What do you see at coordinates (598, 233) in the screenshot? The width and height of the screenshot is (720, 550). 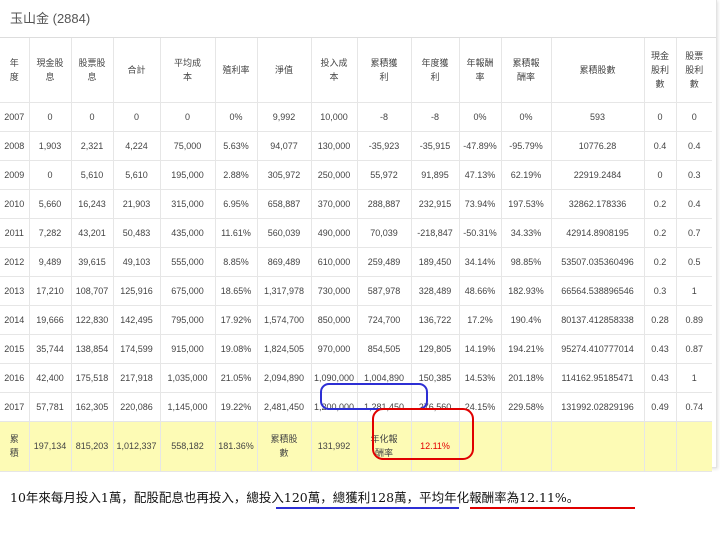 I see `table-cell: 42914.8908195` at bounding box center [598, 233].